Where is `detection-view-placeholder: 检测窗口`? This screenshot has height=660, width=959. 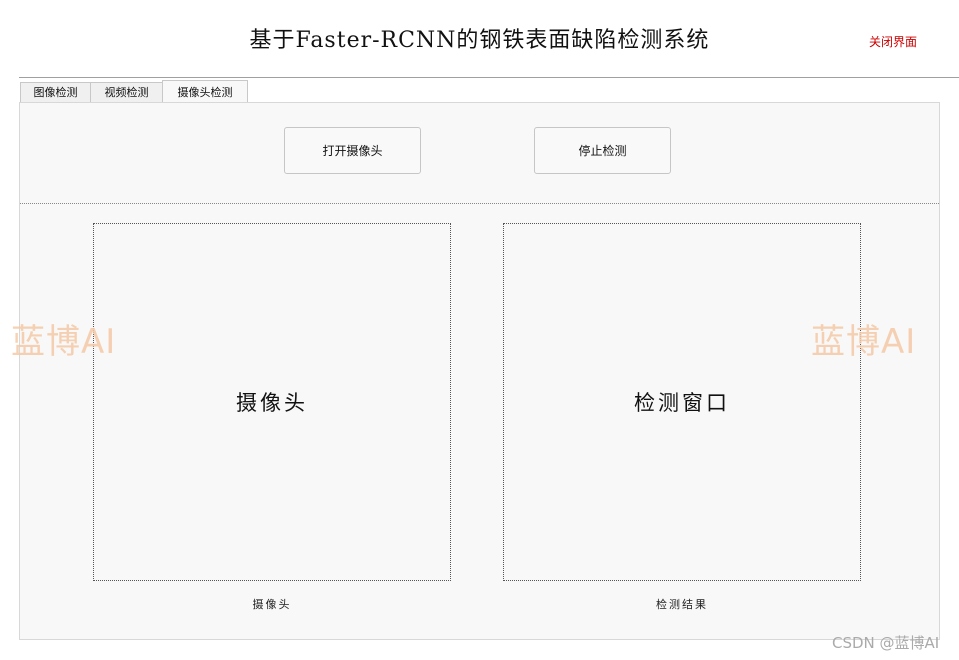
detection-view-placeholder: 检测窗口 is located at coordinates (682, 403).